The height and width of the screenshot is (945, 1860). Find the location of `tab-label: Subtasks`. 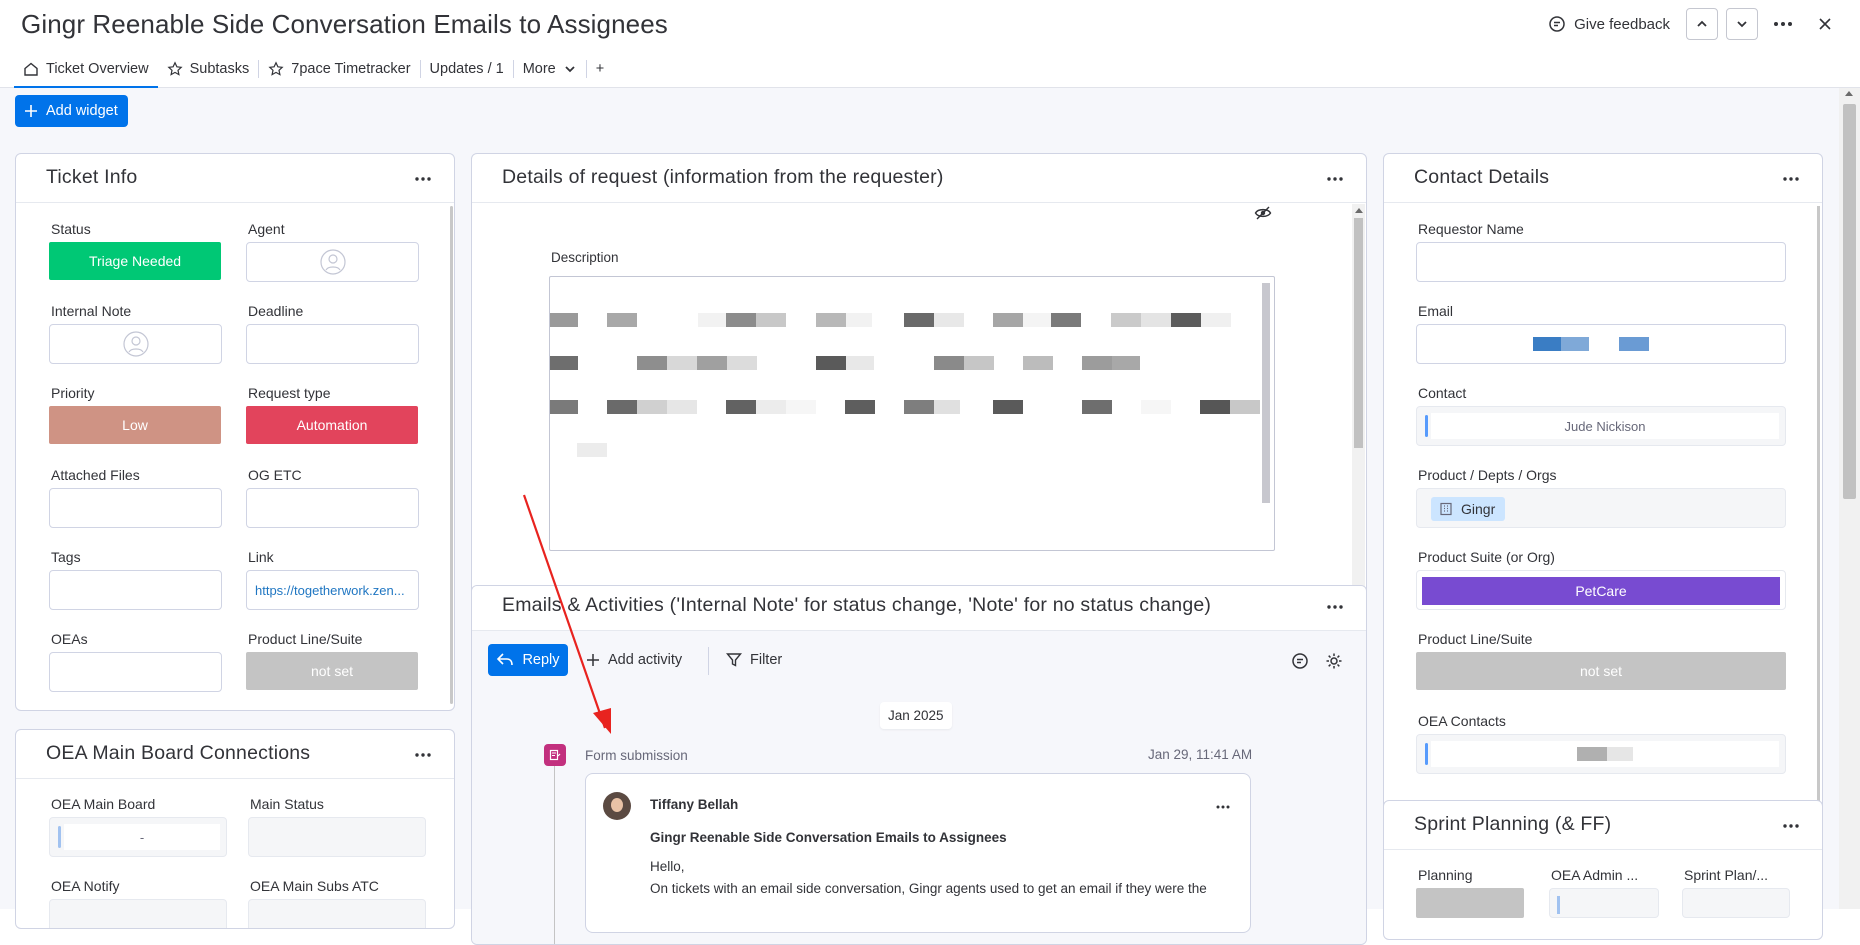

tab-label: Subtasks is located at coordinates (219, 69).